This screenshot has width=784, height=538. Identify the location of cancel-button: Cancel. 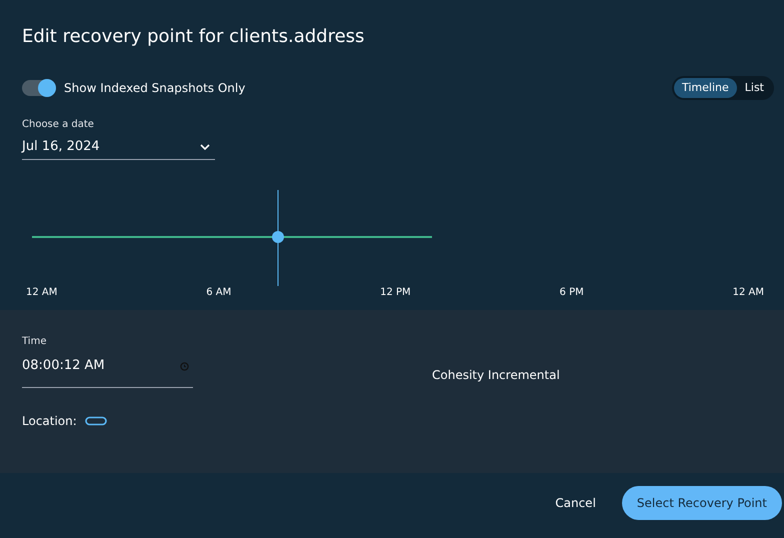
(575, 503).